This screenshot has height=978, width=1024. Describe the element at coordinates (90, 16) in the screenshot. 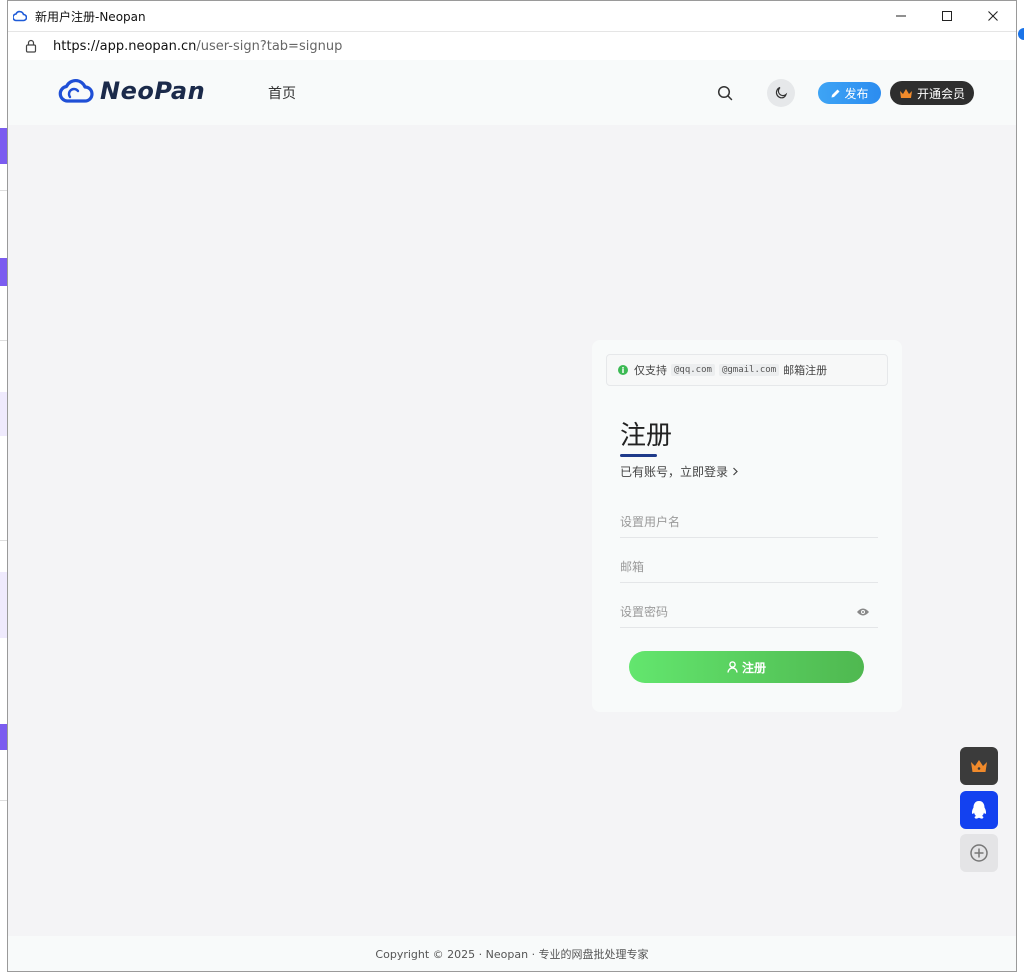

I see `window-title: 新用户注册-Neopan` at that location.